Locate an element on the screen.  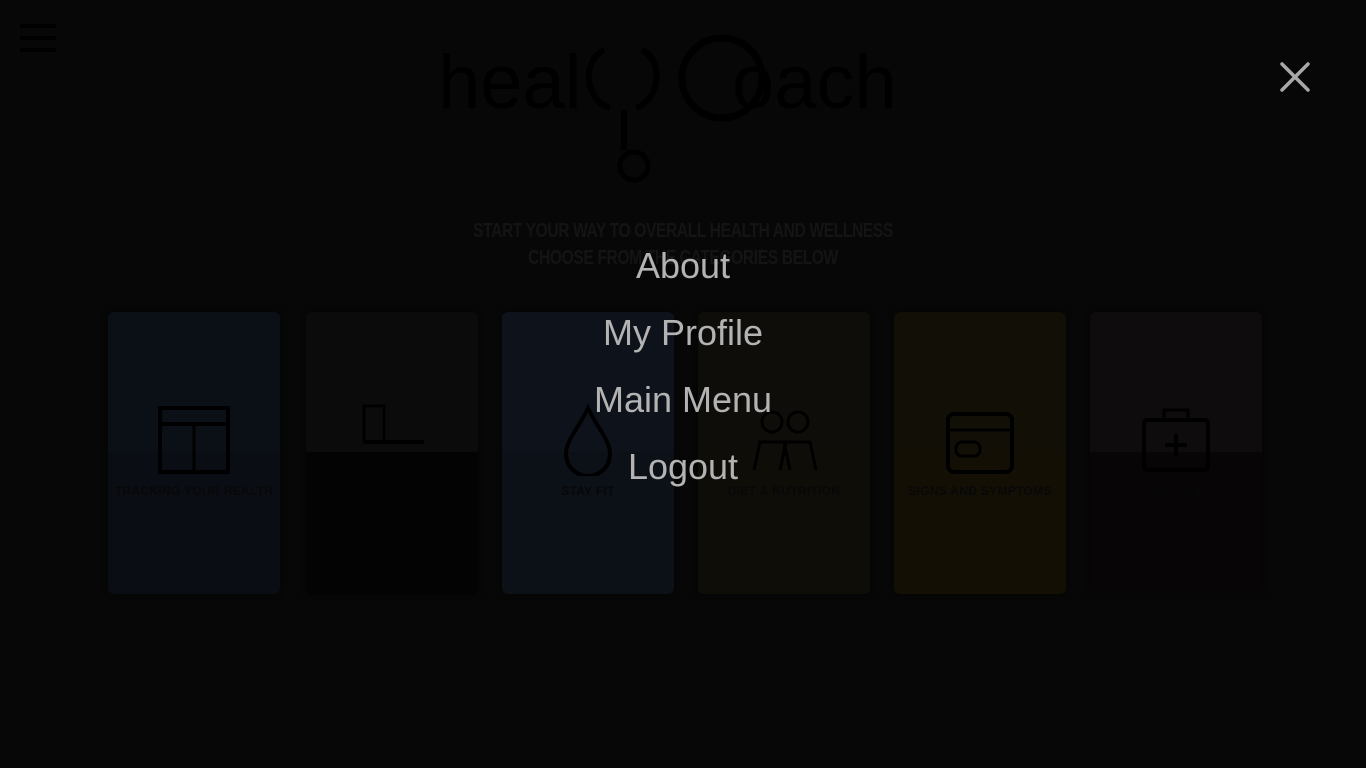
menu-item-my-profile: My Profile is located at coordinates (683, 332).